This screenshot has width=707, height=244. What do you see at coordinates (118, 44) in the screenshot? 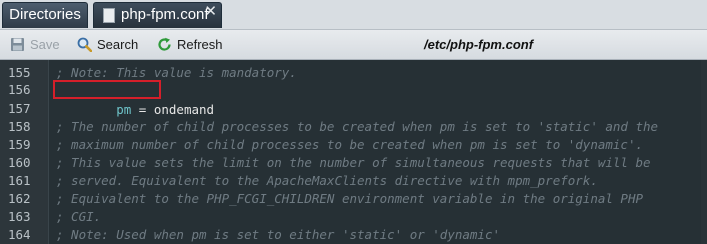
I see `search-label: Search` at bounding box center [118, 44].